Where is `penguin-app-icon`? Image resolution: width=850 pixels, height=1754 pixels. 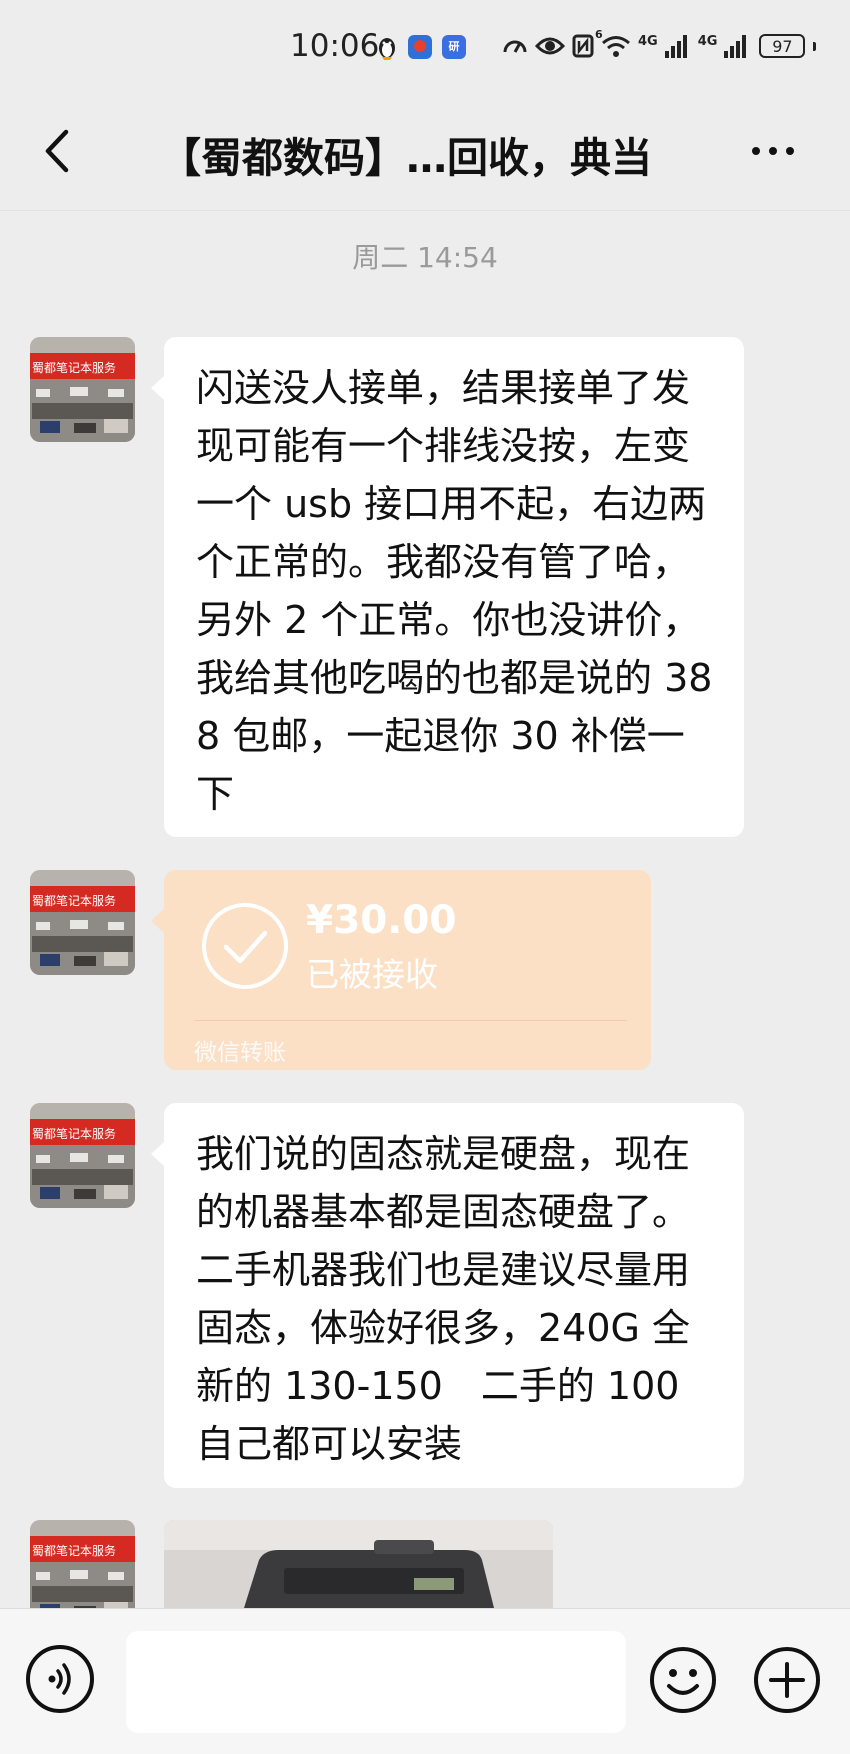
penguin-app-icon is located at coordinates (387, 49).